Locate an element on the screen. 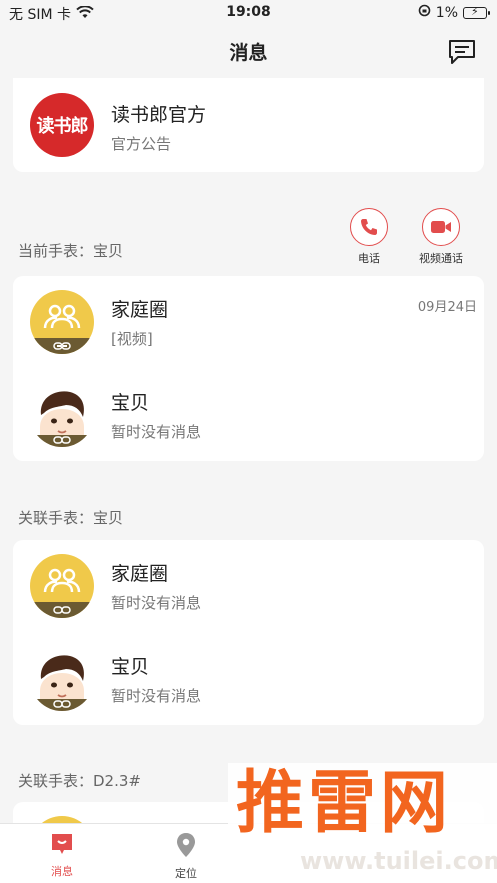  orientation-lock-icon is located at coordinates (424, 12).